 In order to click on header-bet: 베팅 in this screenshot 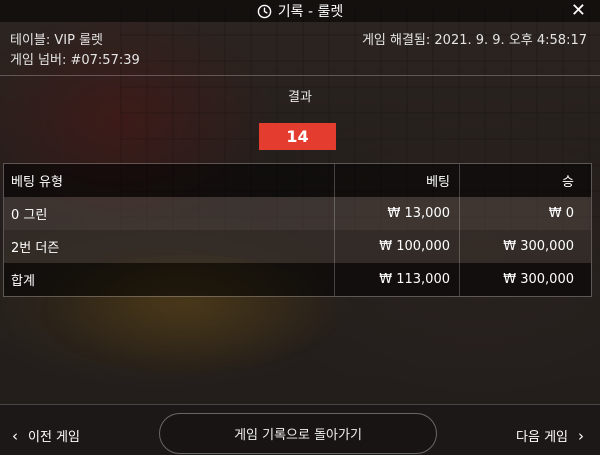, I will do `click(438, 182)`.